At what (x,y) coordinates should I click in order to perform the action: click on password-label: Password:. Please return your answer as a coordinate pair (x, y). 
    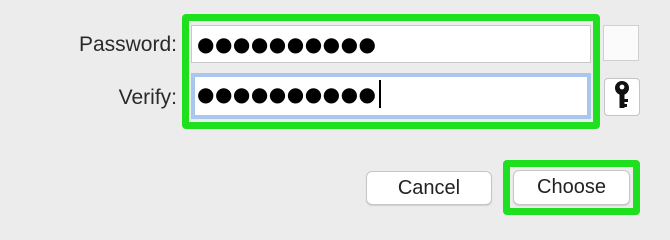
    Looking at the image, I should click on (127, 44).